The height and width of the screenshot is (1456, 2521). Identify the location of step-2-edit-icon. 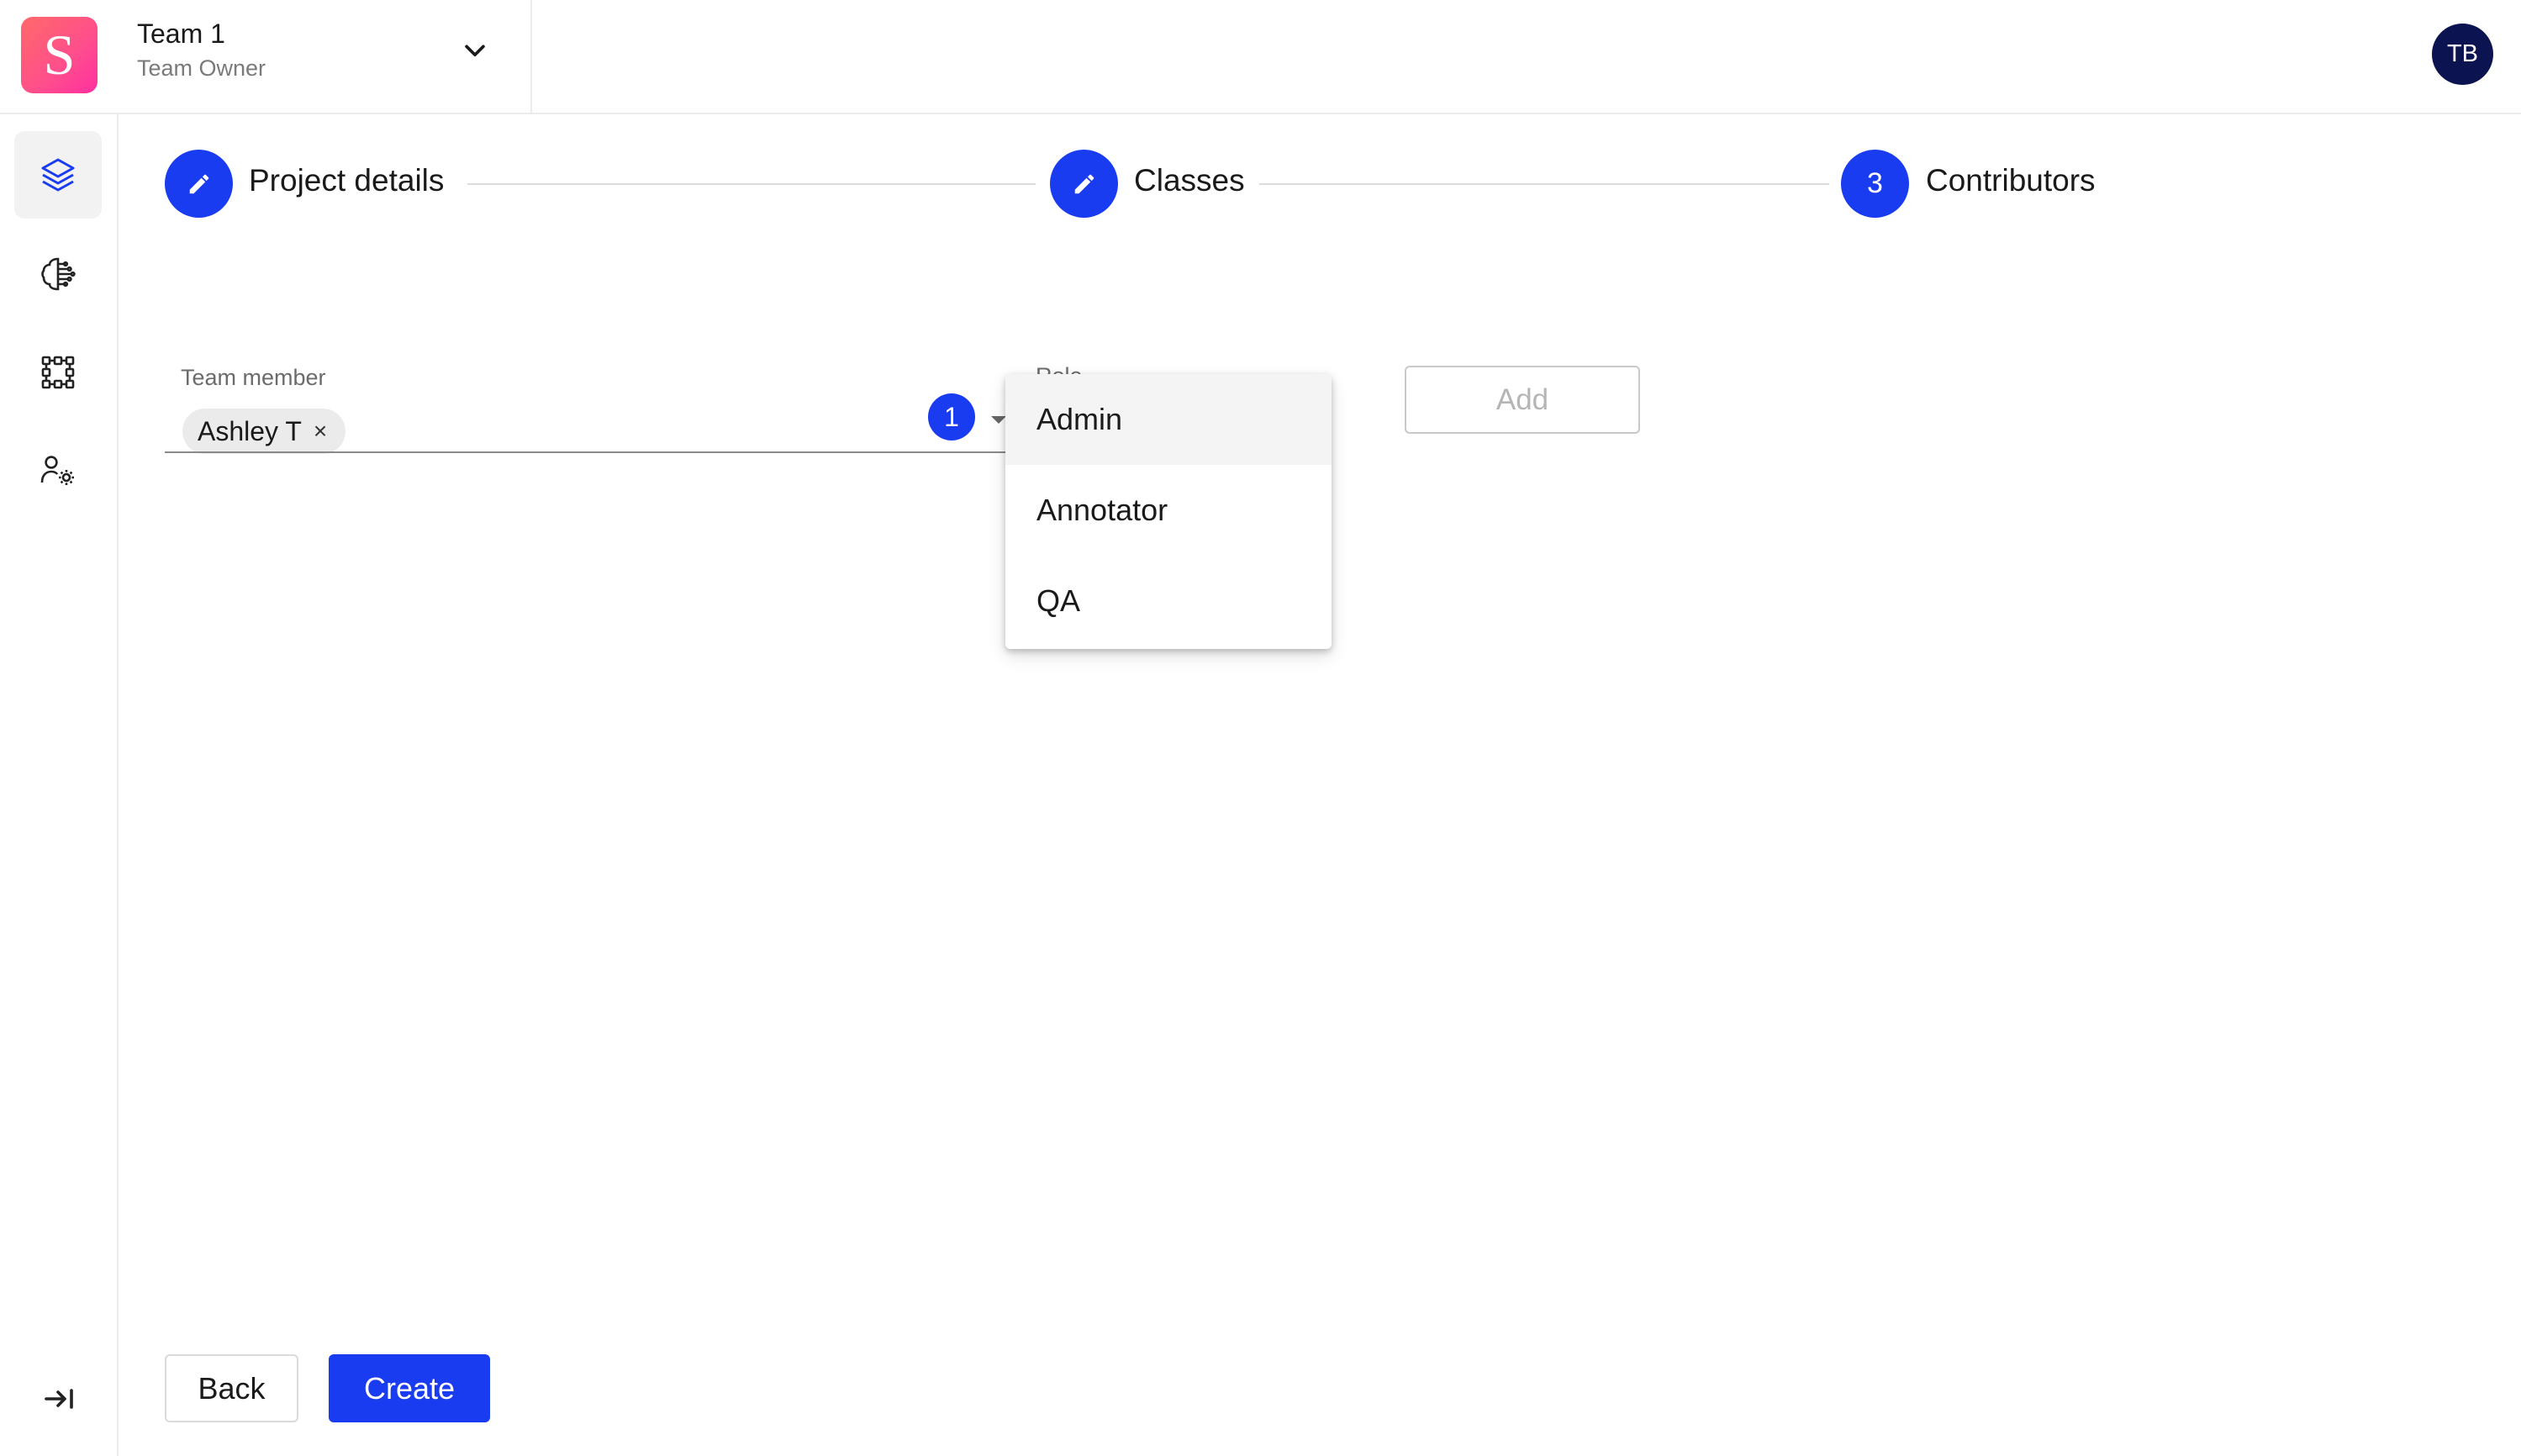
(1084, 184).